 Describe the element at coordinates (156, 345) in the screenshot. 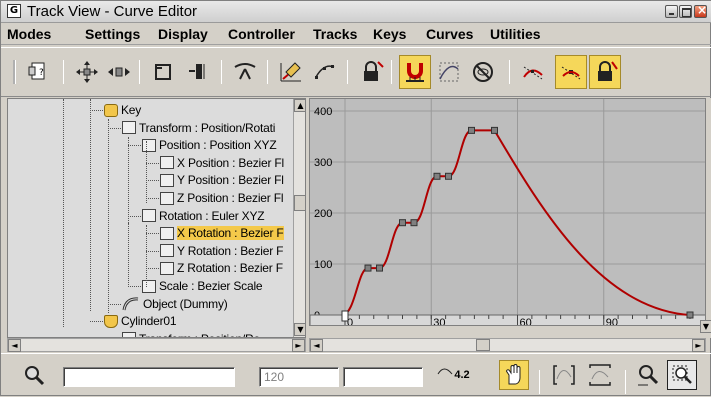

I see `tree-horizontal-scrollbar: ◄ ►` at that location.